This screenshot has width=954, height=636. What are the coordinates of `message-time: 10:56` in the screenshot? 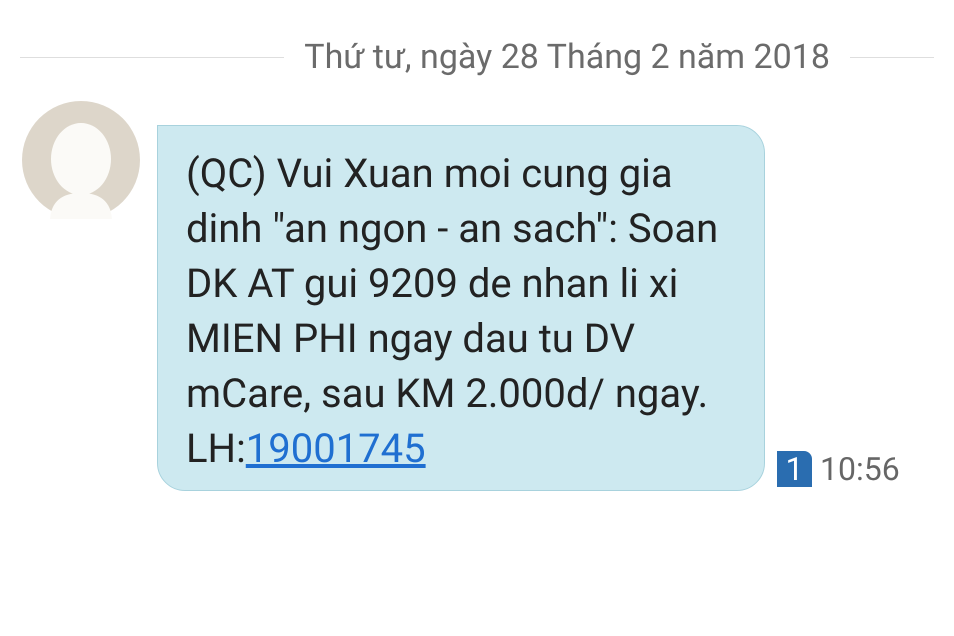 It's located at (860, 469).